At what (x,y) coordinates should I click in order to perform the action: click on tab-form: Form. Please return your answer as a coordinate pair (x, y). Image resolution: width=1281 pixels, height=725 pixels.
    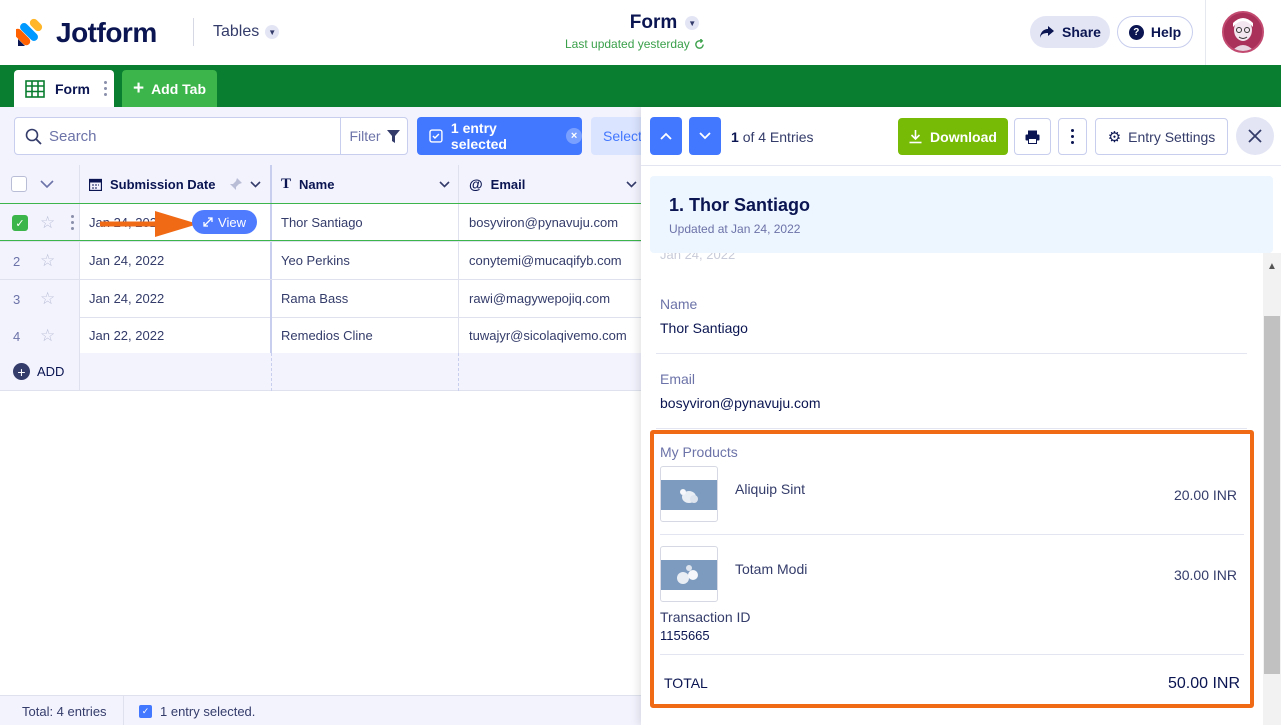
    Looking at the image, I should click on (64, 88).